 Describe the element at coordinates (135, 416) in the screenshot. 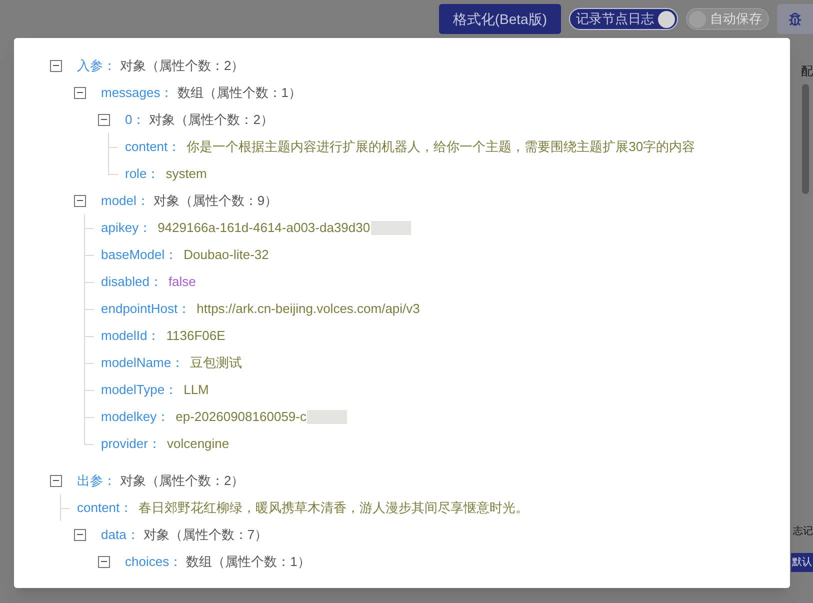

I see `property-key: modelkey：` at that location.